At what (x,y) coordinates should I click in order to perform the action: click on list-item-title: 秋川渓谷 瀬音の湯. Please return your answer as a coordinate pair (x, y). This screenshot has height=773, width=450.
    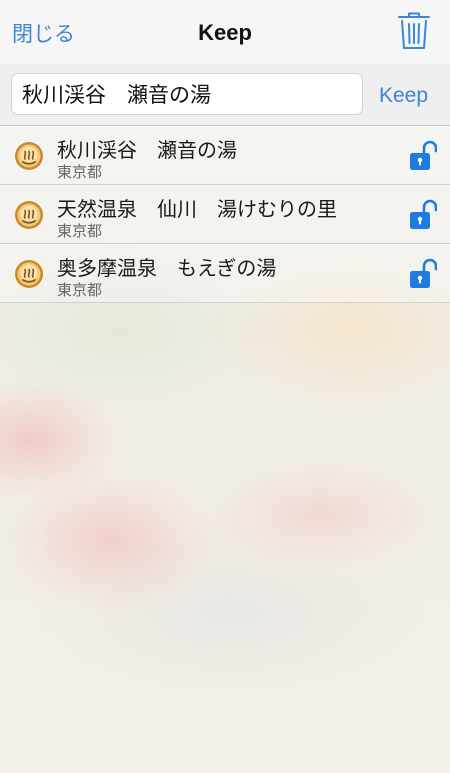
    Looking at the image, I should click on (147, 150).